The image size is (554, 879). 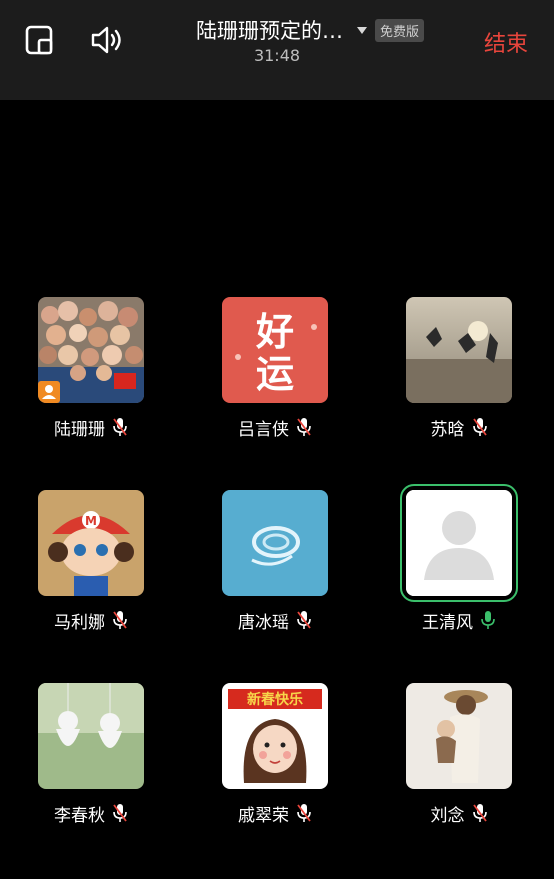 I want to click on floating-window-icon, so click(x=40, y=40).